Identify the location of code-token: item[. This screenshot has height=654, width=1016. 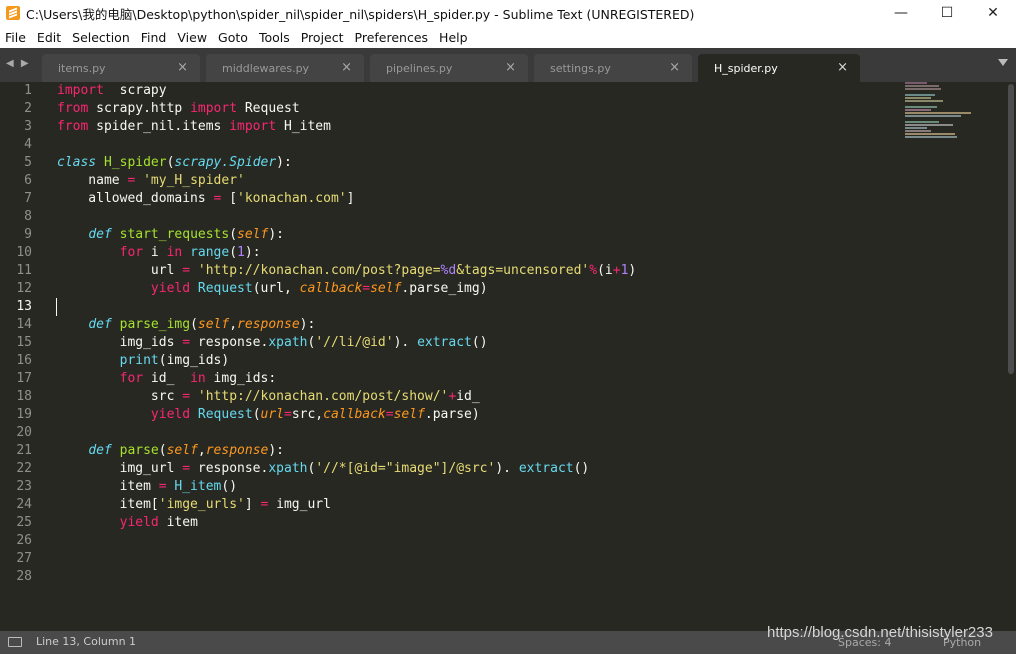
(108, 504).